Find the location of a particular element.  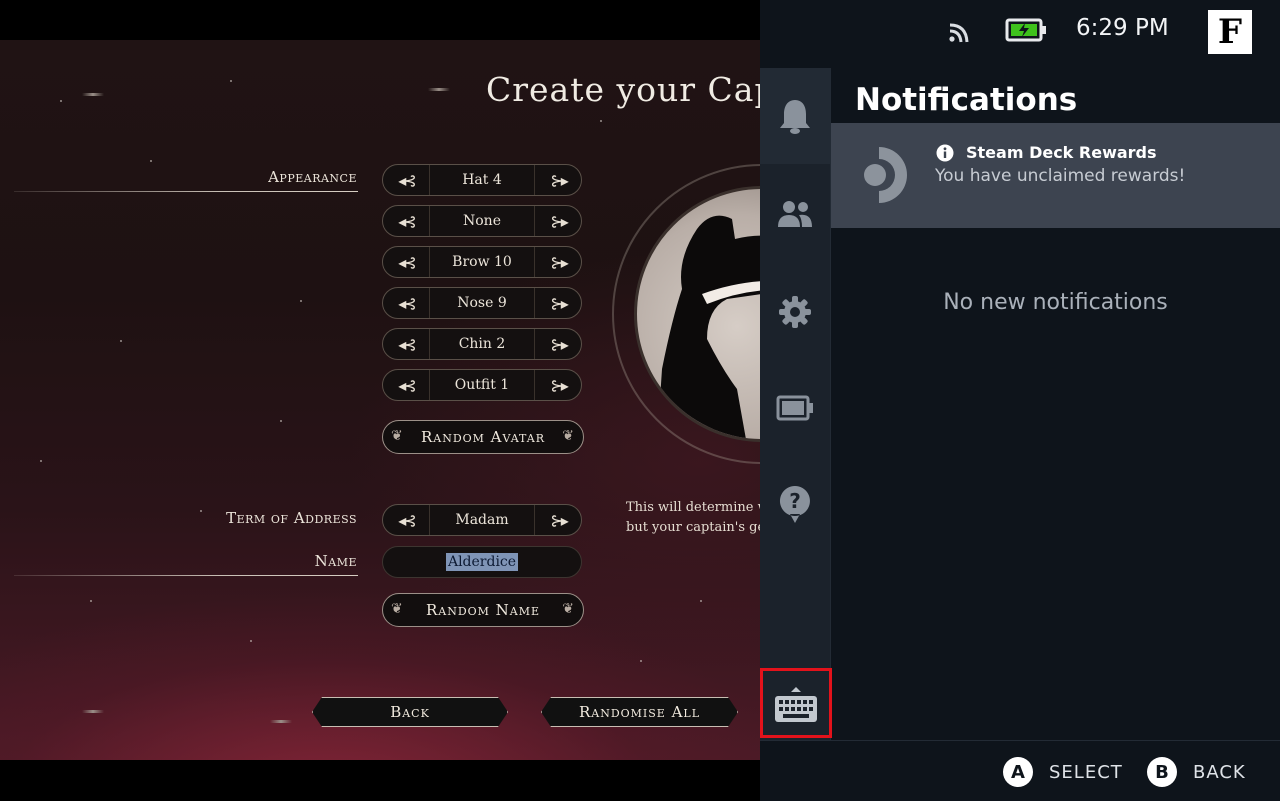

empty-notifications-message: No new notifications is located at coordinates (1055, 302).